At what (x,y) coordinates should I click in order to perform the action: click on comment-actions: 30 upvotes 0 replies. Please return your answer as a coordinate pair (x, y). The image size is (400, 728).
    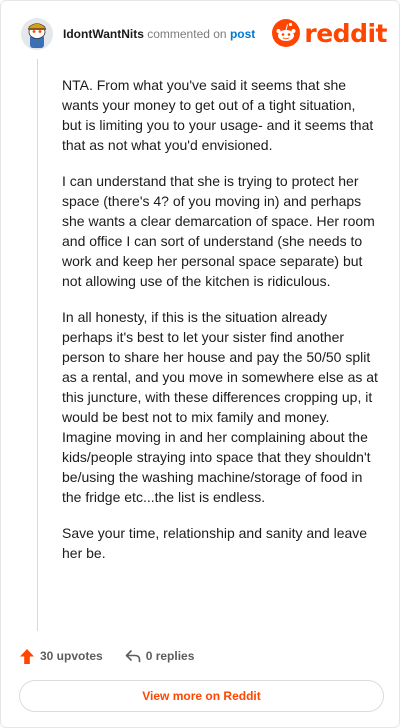
    Looking at the image, I should click on (117, 656).